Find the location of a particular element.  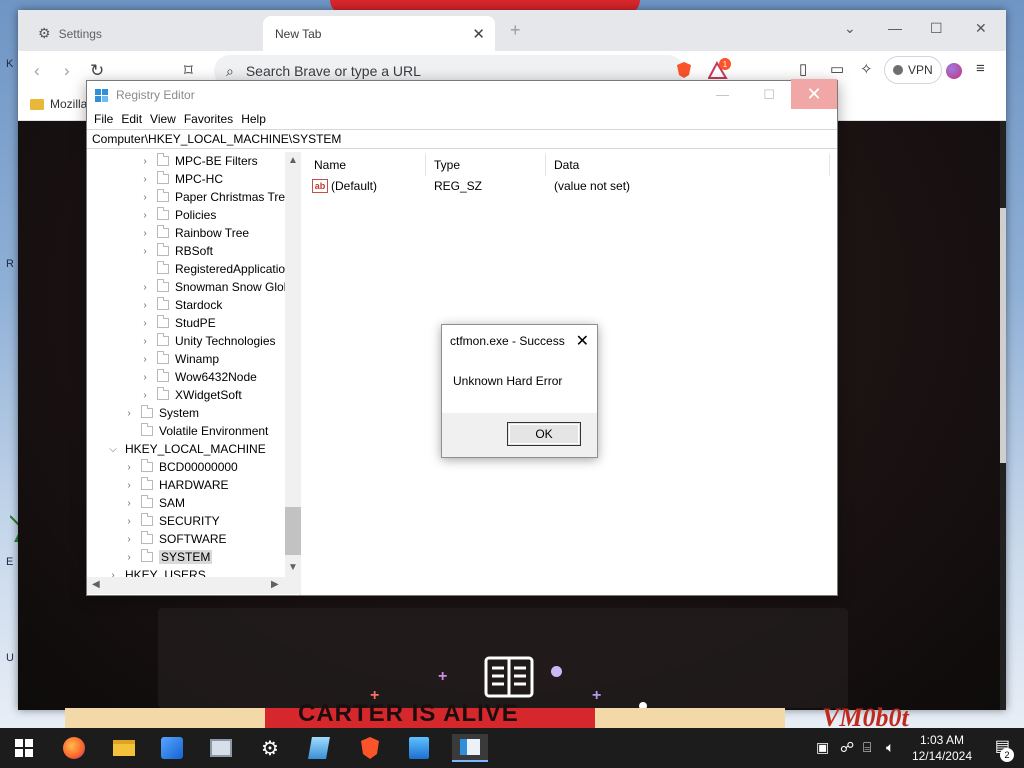

settings-gear-icon: ⚙ is located at coordinates (270, 748).